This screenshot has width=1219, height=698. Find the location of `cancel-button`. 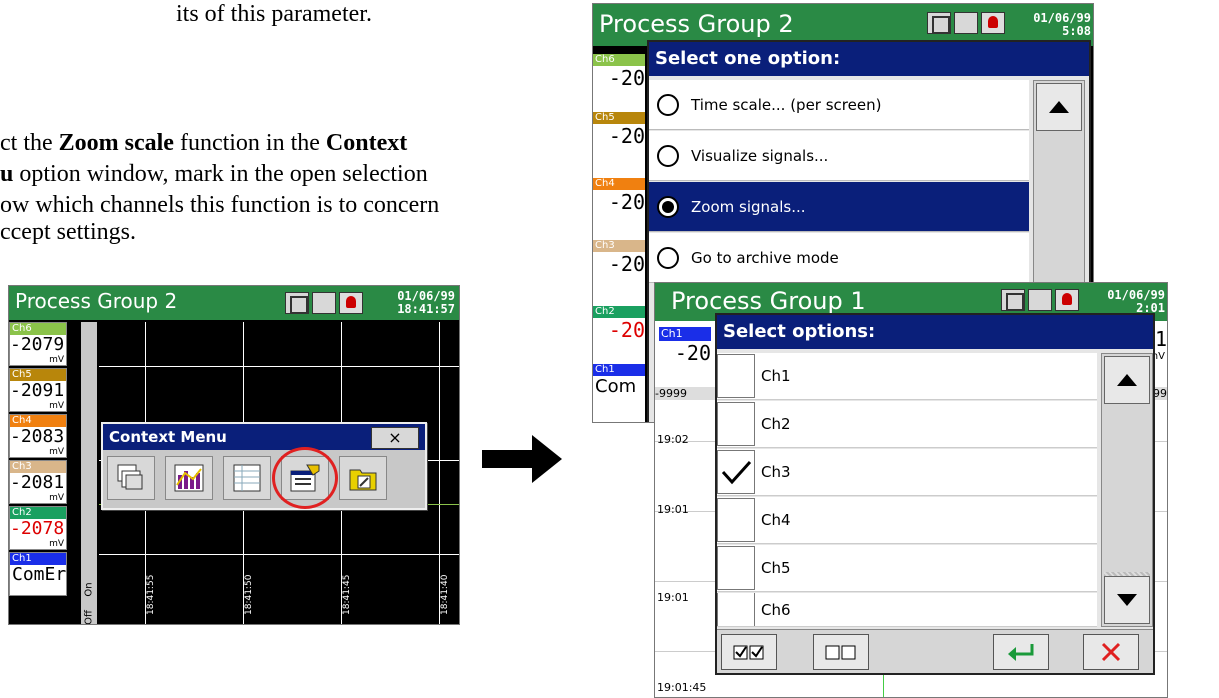

cancel-button is located at coordinates (1111, 652).